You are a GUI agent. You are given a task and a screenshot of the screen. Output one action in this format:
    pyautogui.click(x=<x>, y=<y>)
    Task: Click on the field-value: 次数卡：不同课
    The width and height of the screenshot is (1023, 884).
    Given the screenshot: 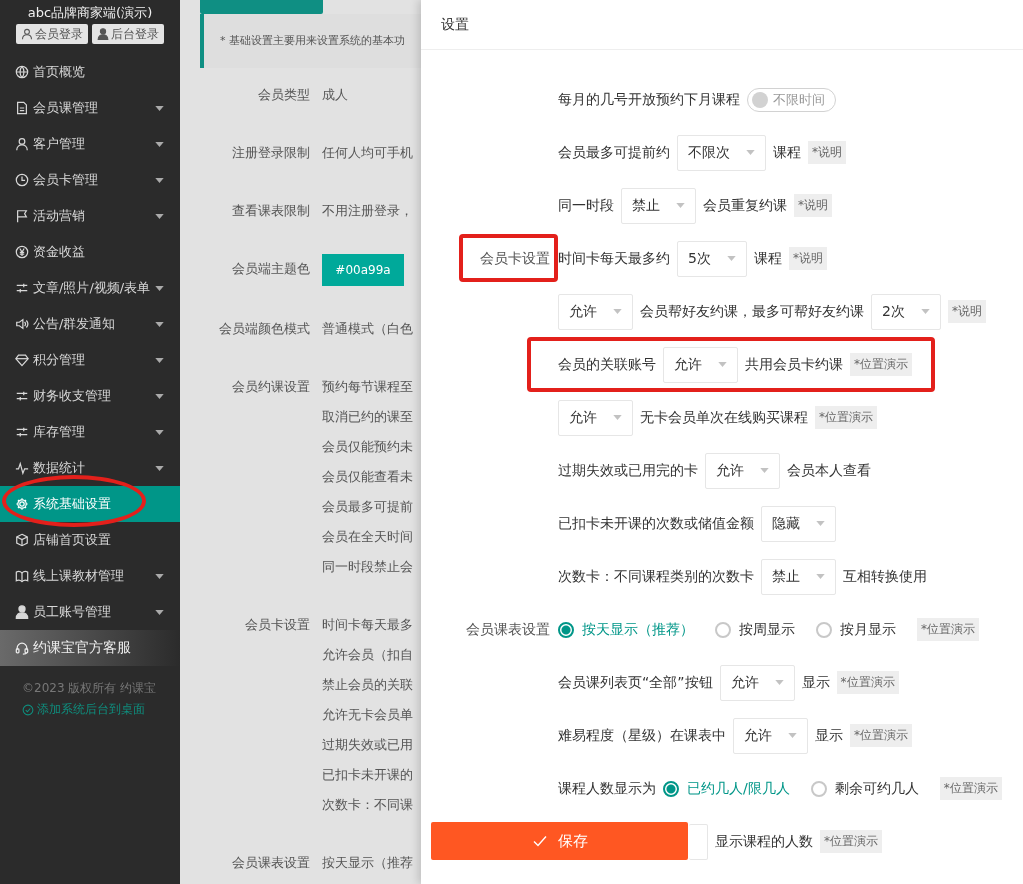 What is the action you would take?
    pyautogui.click(x=367, y=805)
    